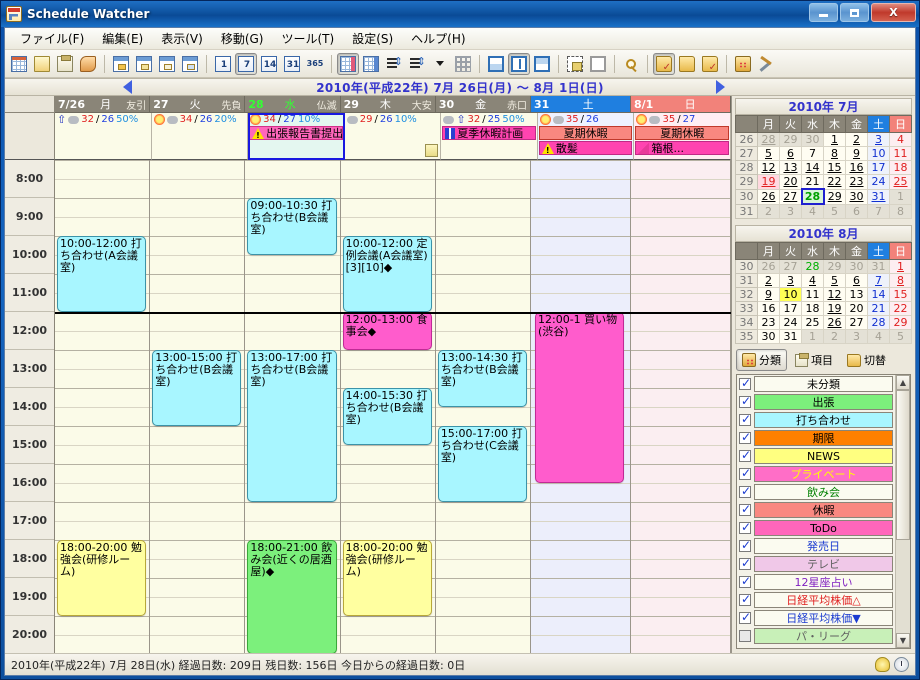 This screenshot has height=680, width=920. What do you see at coordinates (903, 382) in the screenshot?
I see `scroll-up-button: ▲` at bounding box center [903, 382].